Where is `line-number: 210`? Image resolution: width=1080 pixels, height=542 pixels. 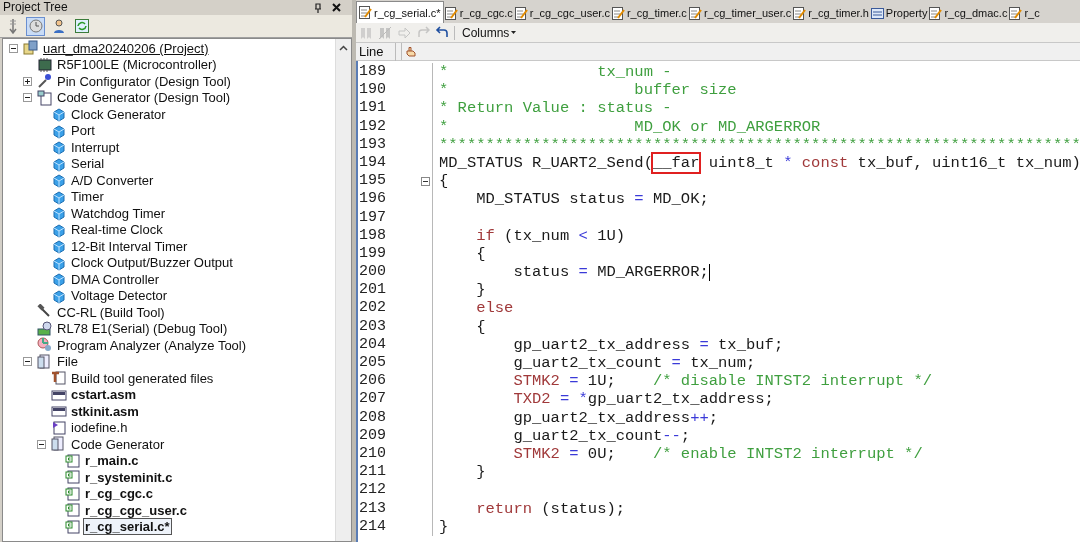 line-number: 210 is located at coordinates (372, 454).